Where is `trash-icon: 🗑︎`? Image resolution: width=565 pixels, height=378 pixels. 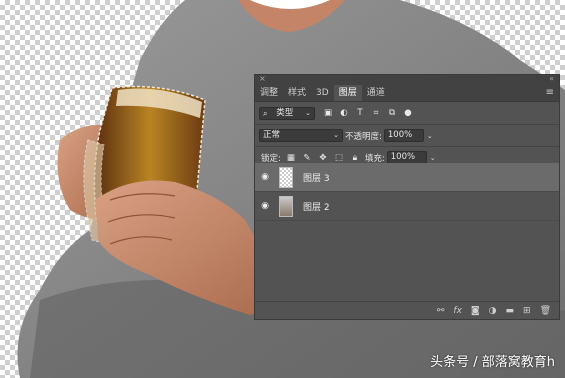 trash-icon: 🗑︎ is located at coordinates (545, 311).